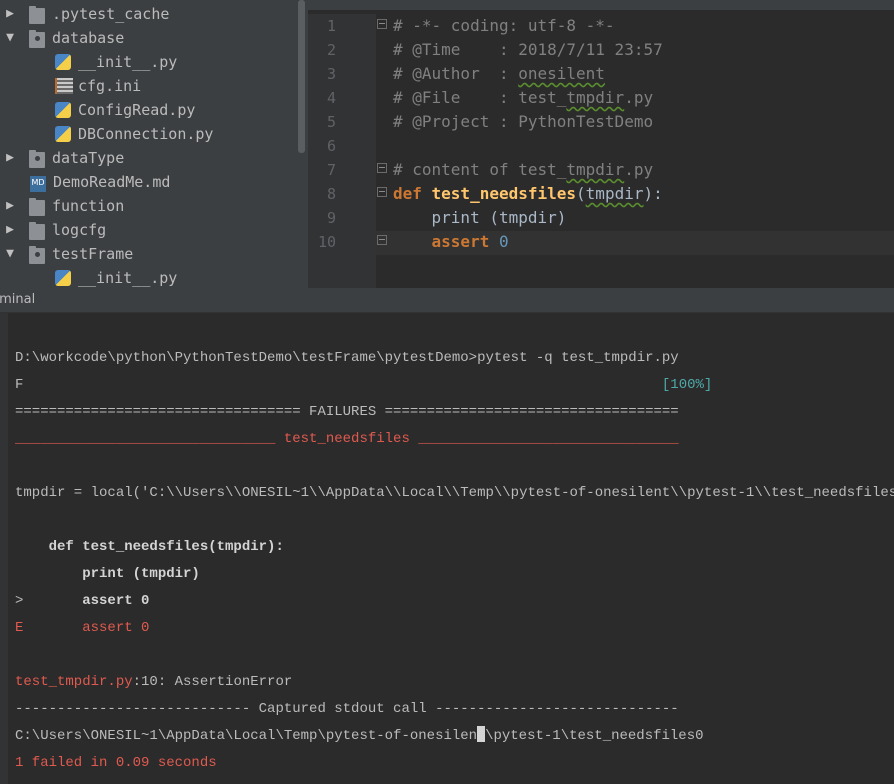 This screenshot has height=784, width=894. What do you see at coordinates (147, 158) in the screenshot?
I see `tree-item: ▶ dataType` at bounding box center [147, 158].